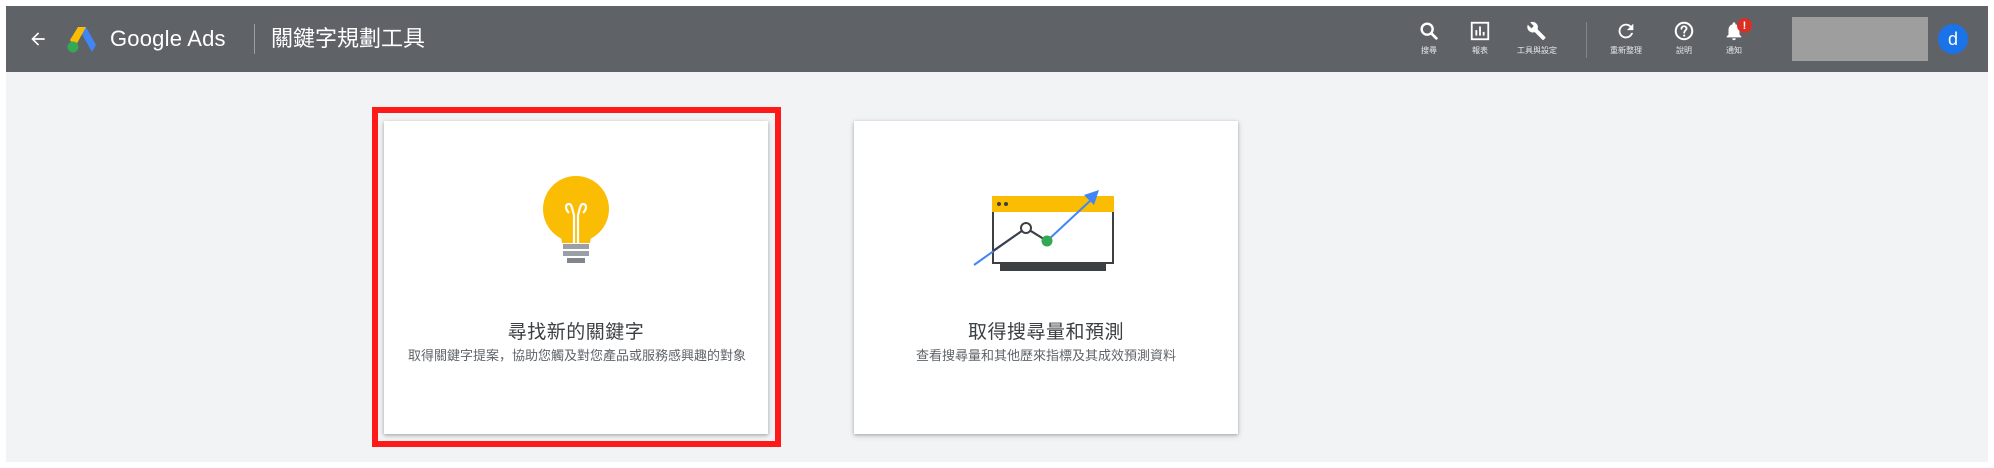  I want to click on forecast-card: 取得搜尋量和預測 查看搜尋量和其他歷來指標及其成效預測資料, so click(1046, 277).